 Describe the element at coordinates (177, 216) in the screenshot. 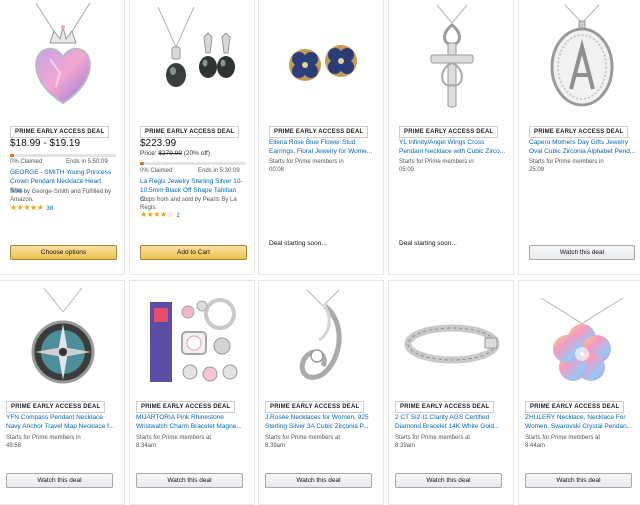

I see `rating-count: 1` at that location.